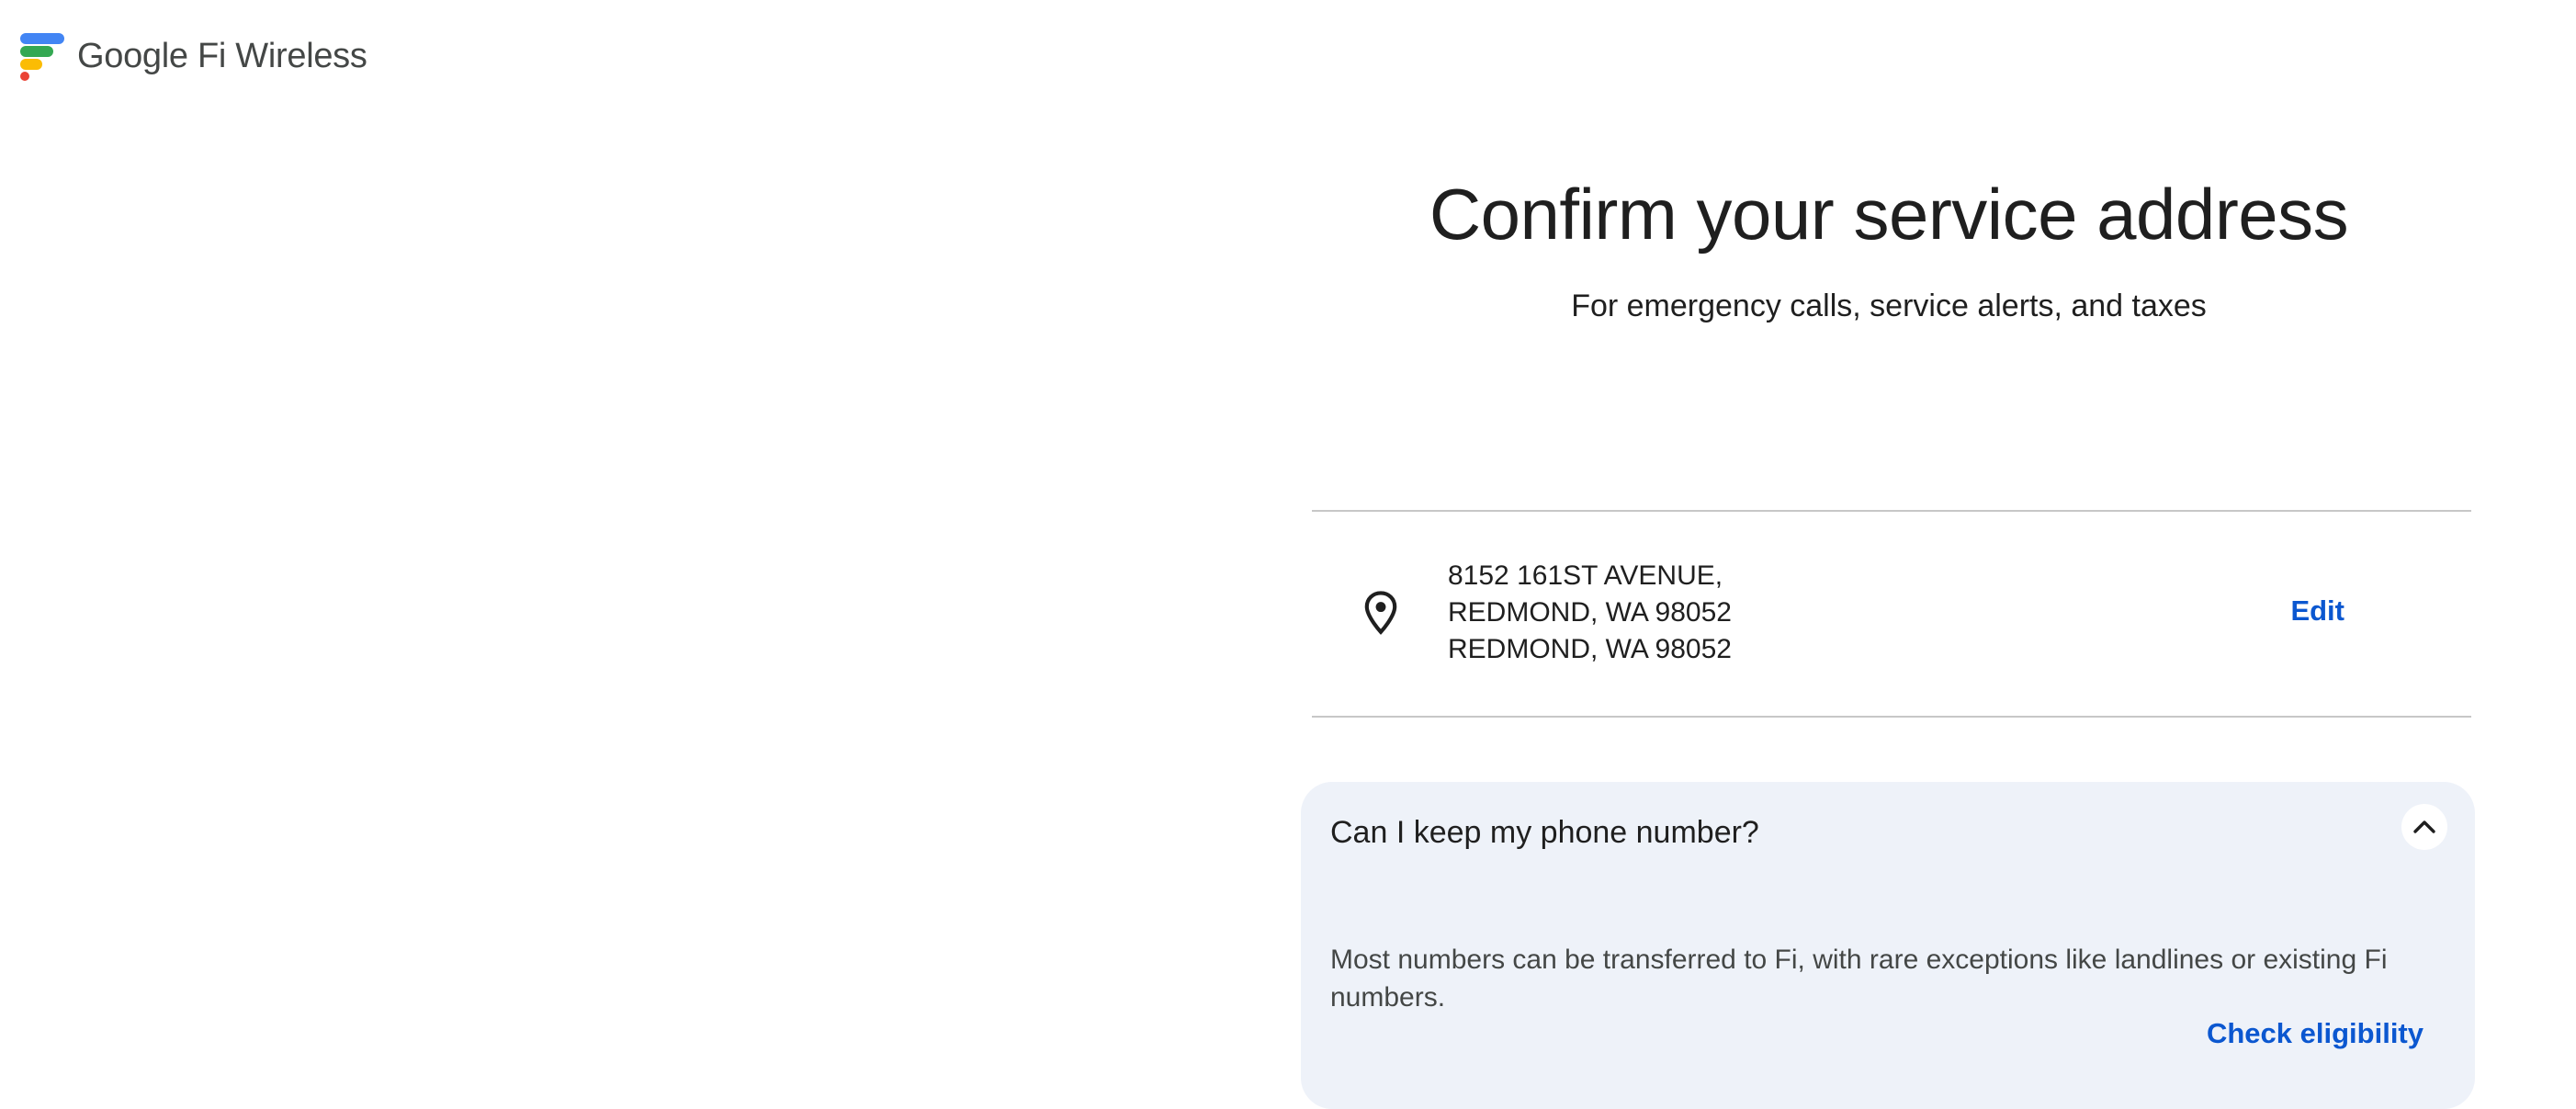 The height and width of the screenshot is (1109, 2576). I want to click on google-fi-logo: Google Fi Wireless, so click(193, 56).